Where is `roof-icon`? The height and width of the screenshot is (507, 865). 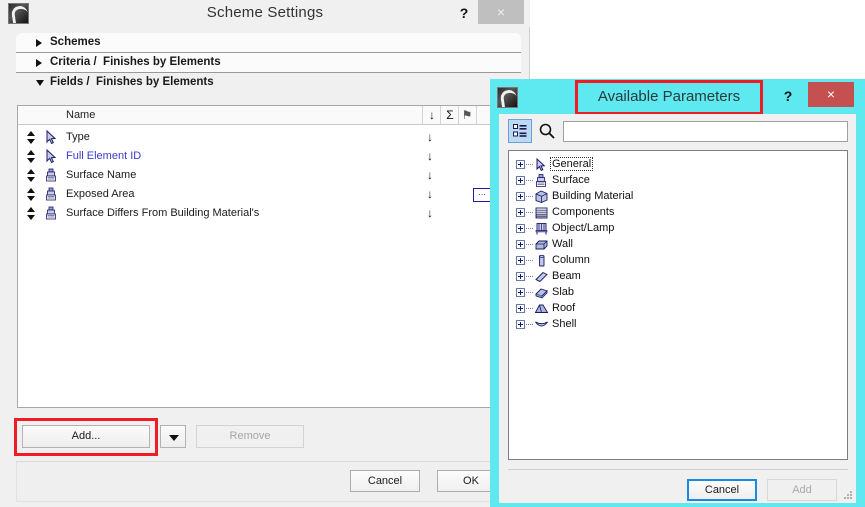 roof-icon is located at coordinates (541, 309).